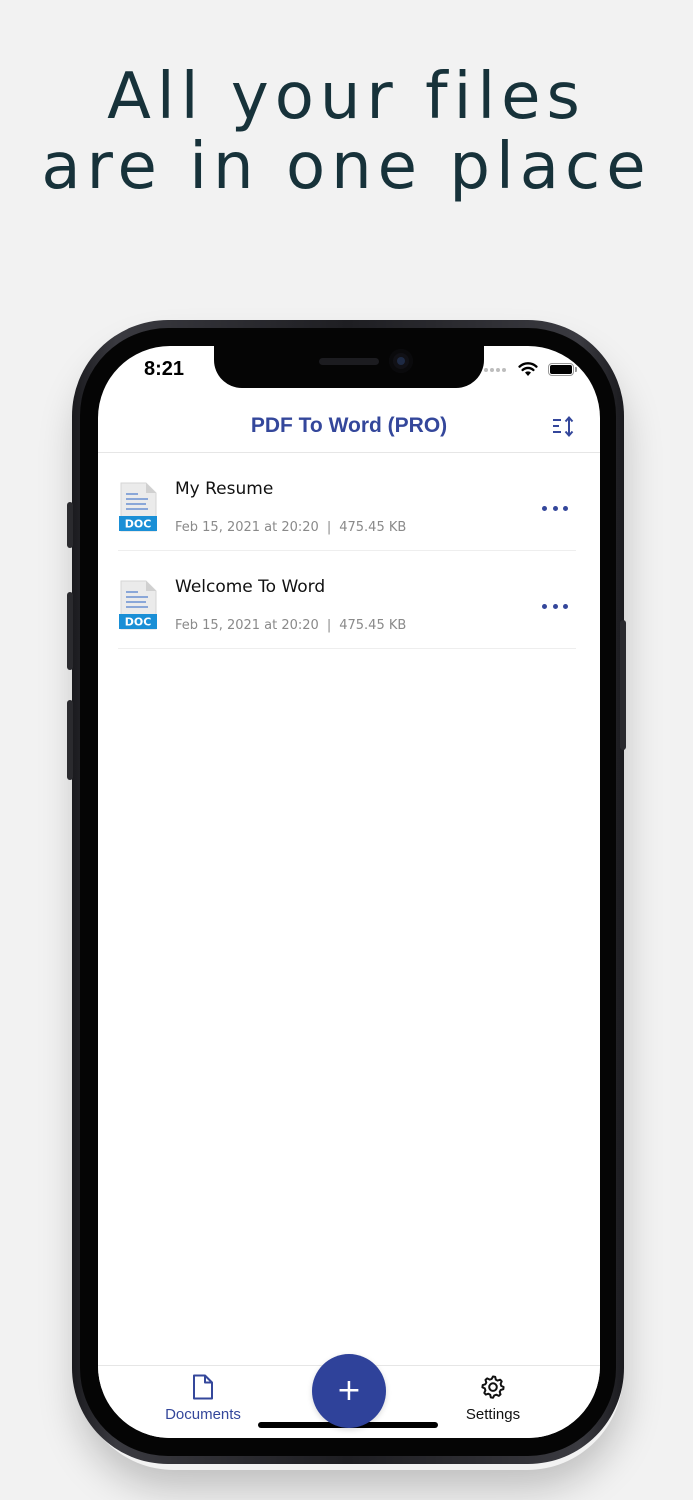  What do you see at coordinates (203, 1414) in the screenshot?
I see `tab-documents-label: Documents` at bounding box center [203, 1414].